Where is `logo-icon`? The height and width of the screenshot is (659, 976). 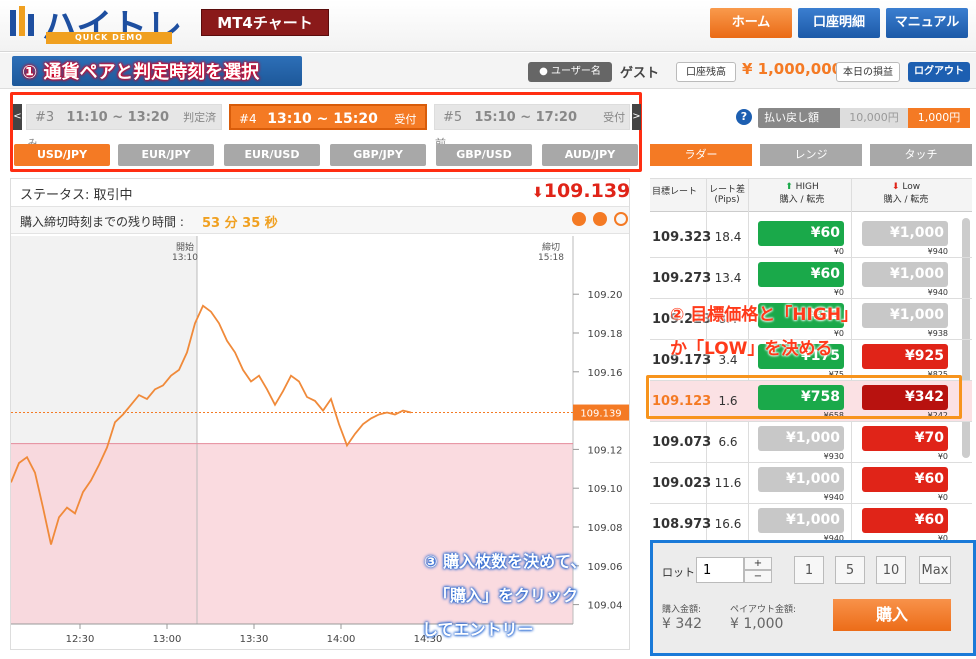 logo-icon is located at coordinates (22, 21).